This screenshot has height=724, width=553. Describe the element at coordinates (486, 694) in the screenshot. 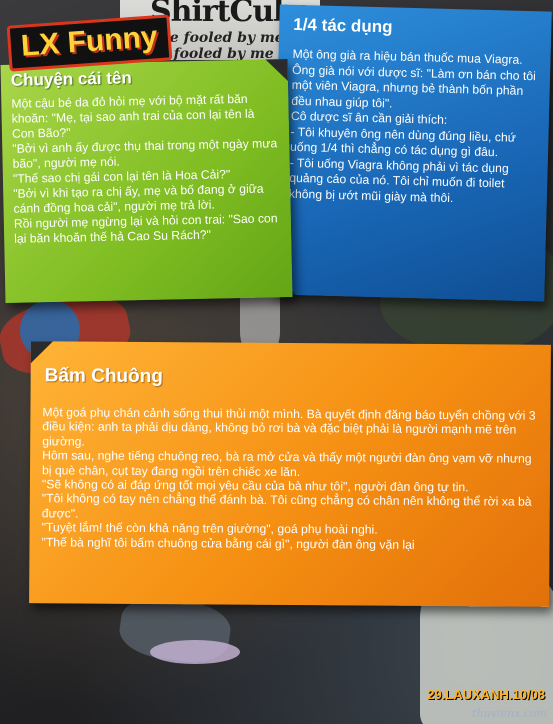

I see `issue-label: 29.LAUXANH.10/08` at that location.